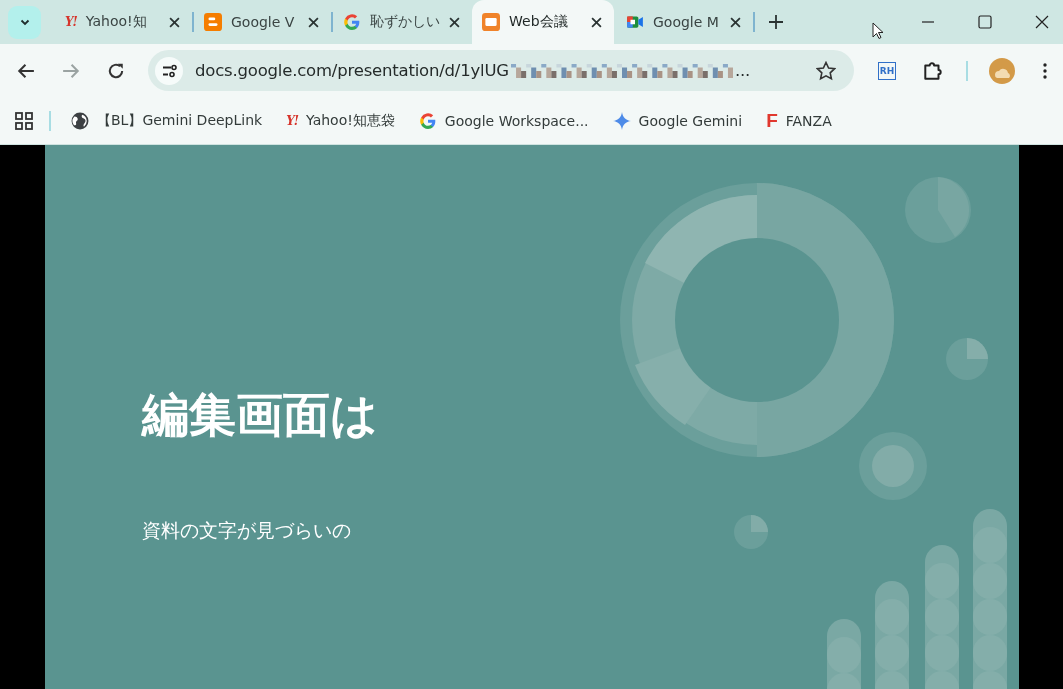  What do you see at coordinates (826, 70) in the screenshot?
I see `bookmark-star-icon` at bounding box center [826, 70].